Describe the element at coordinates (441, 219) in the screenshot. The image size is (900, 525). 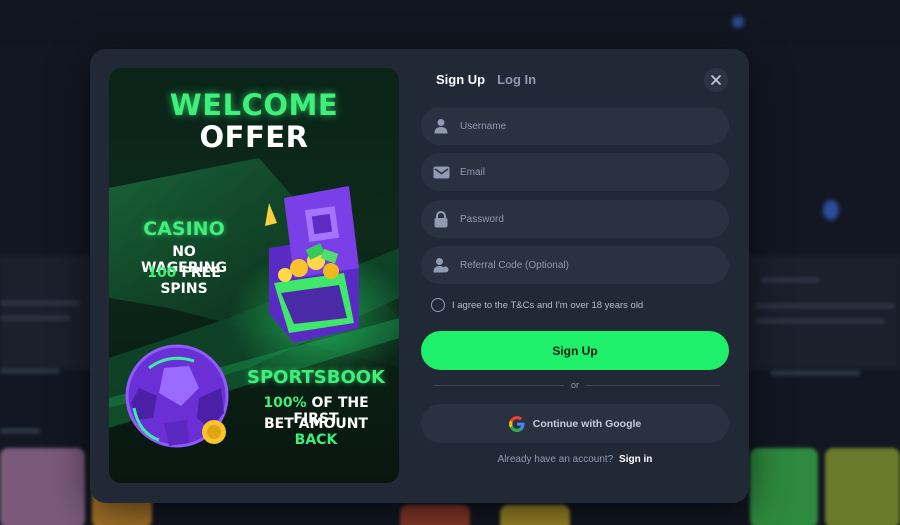
I see `lock-icon` at that location.